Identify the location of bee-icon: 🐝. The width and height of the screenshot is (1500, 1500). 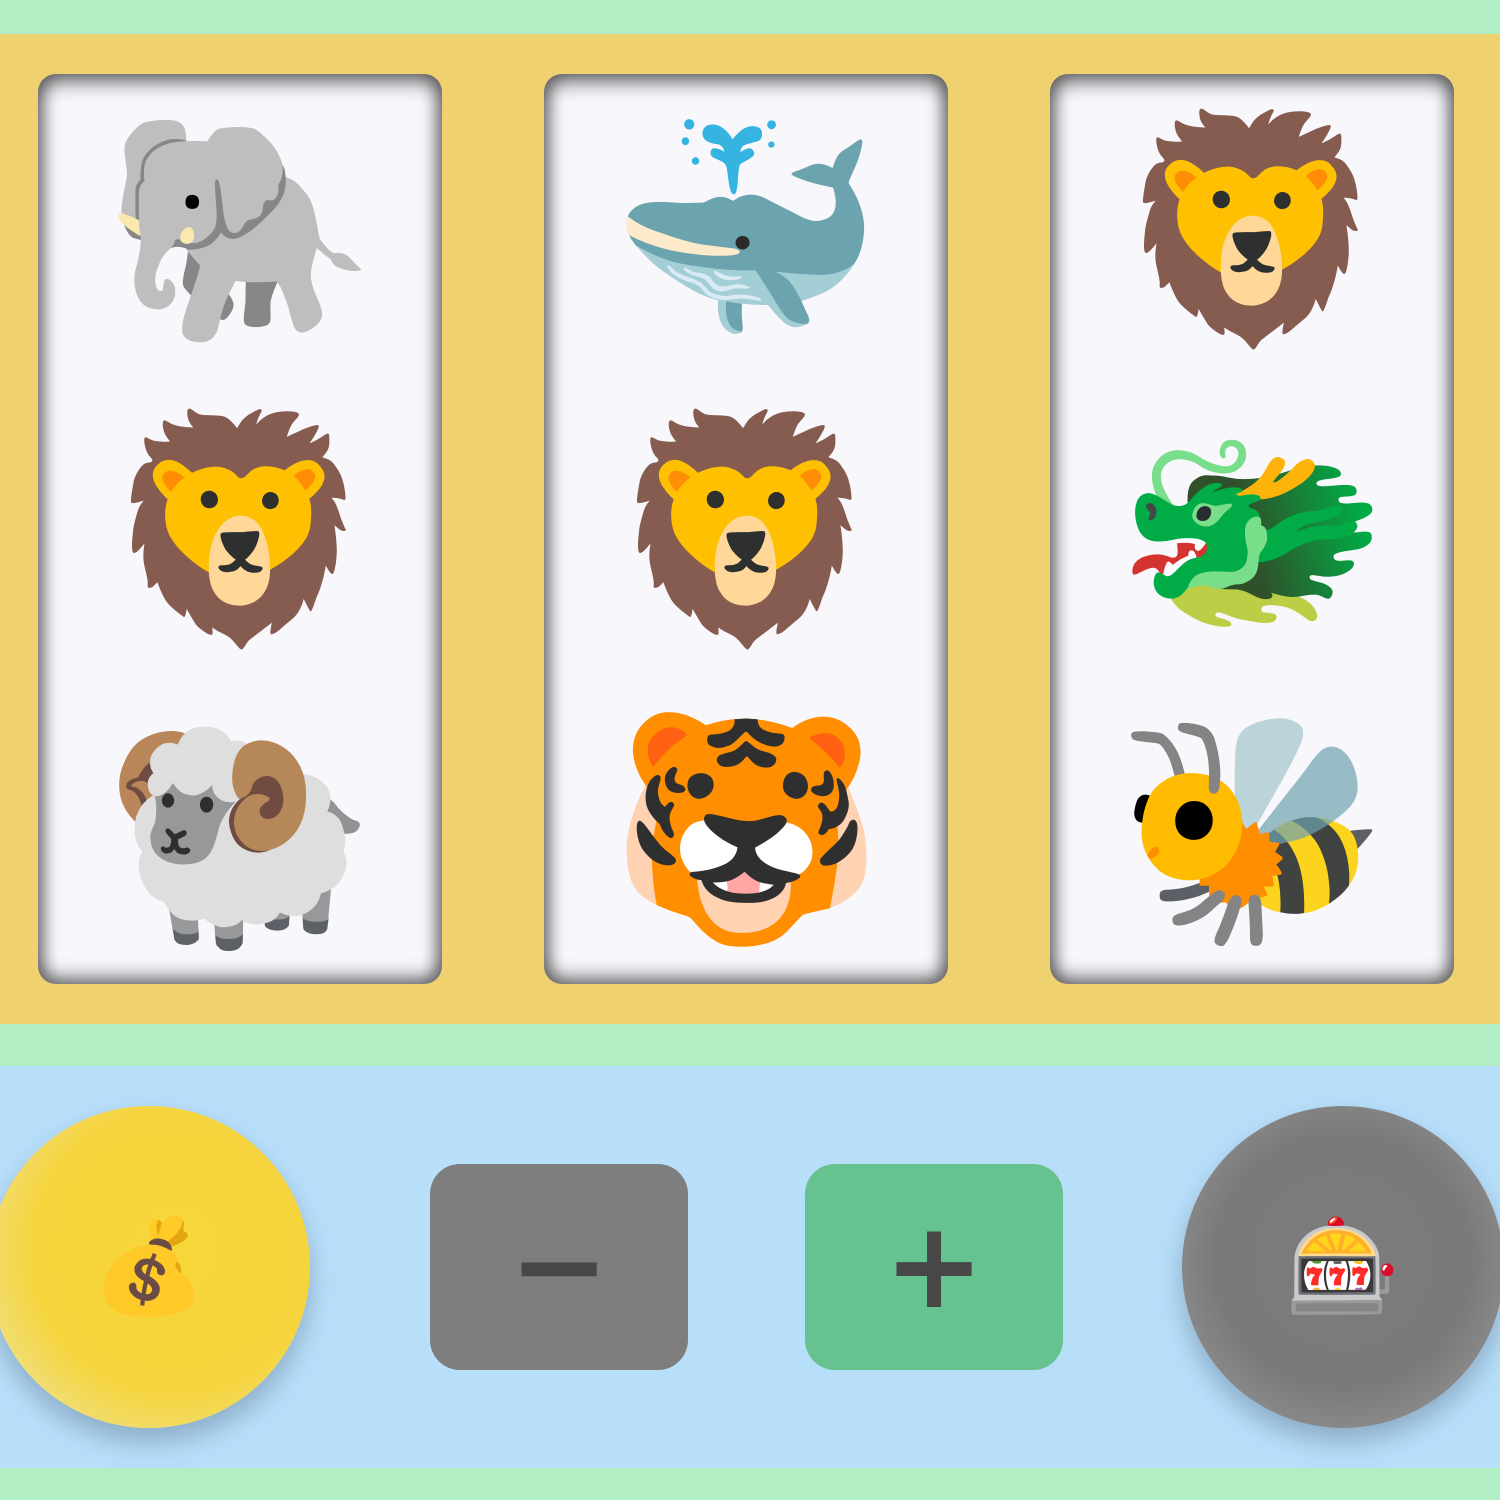
(1252, 829).